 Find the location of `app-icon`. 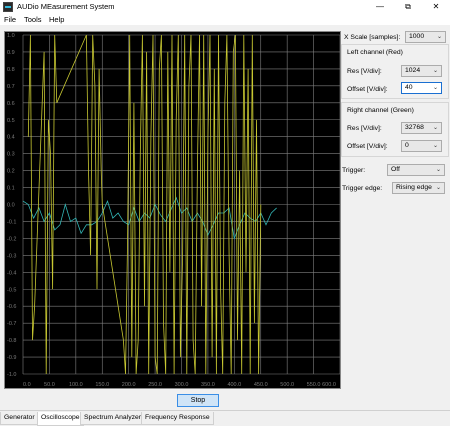

app-icon is located at coordinates (8, 7).